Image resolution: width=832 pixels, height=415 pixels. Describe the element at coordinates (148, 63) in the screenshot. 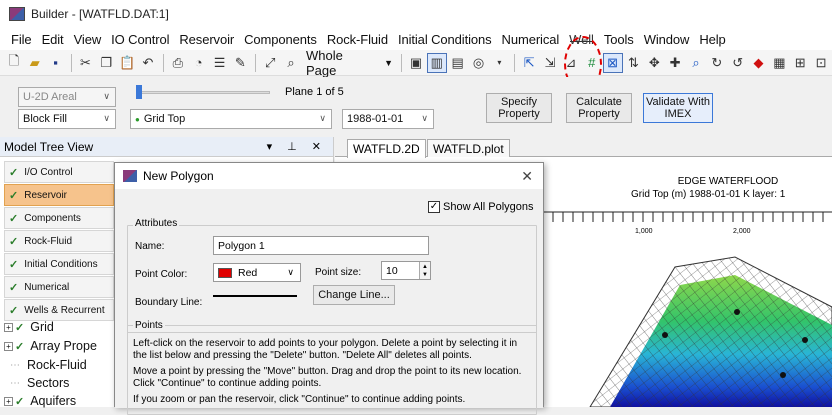

I see `undo-icon: ↶` at that location.